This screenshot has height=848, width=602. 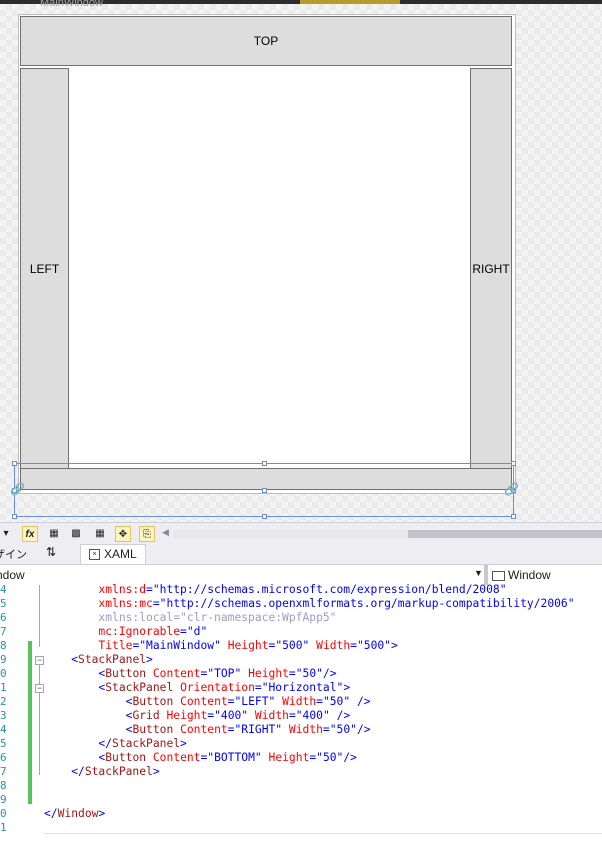 What do you see at coordinates (54, 534) in the screenshot?
I see `grid-icon: ▦` at bounding box center [54, 534].